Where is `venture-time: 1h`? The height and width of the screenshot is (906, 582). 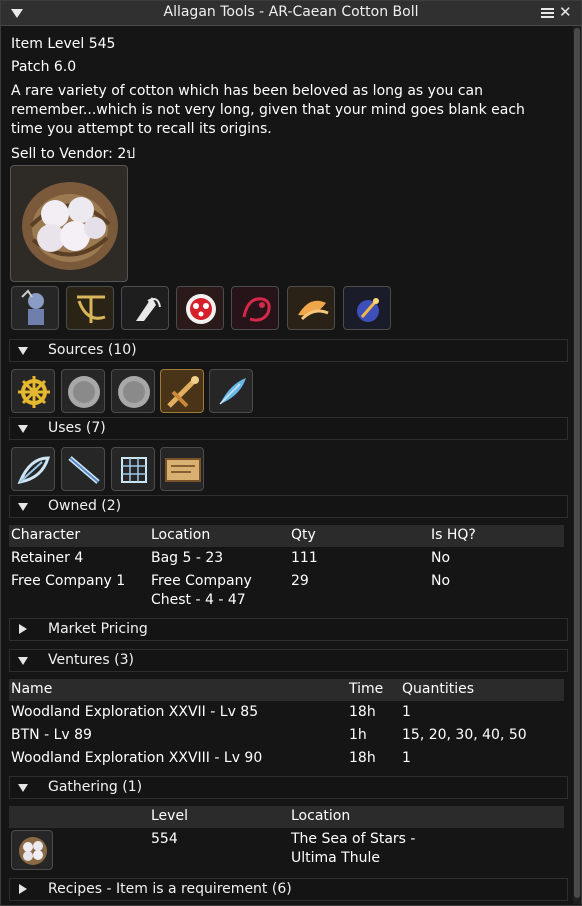
venture-time: 1h is located at coordinates (358, 735).